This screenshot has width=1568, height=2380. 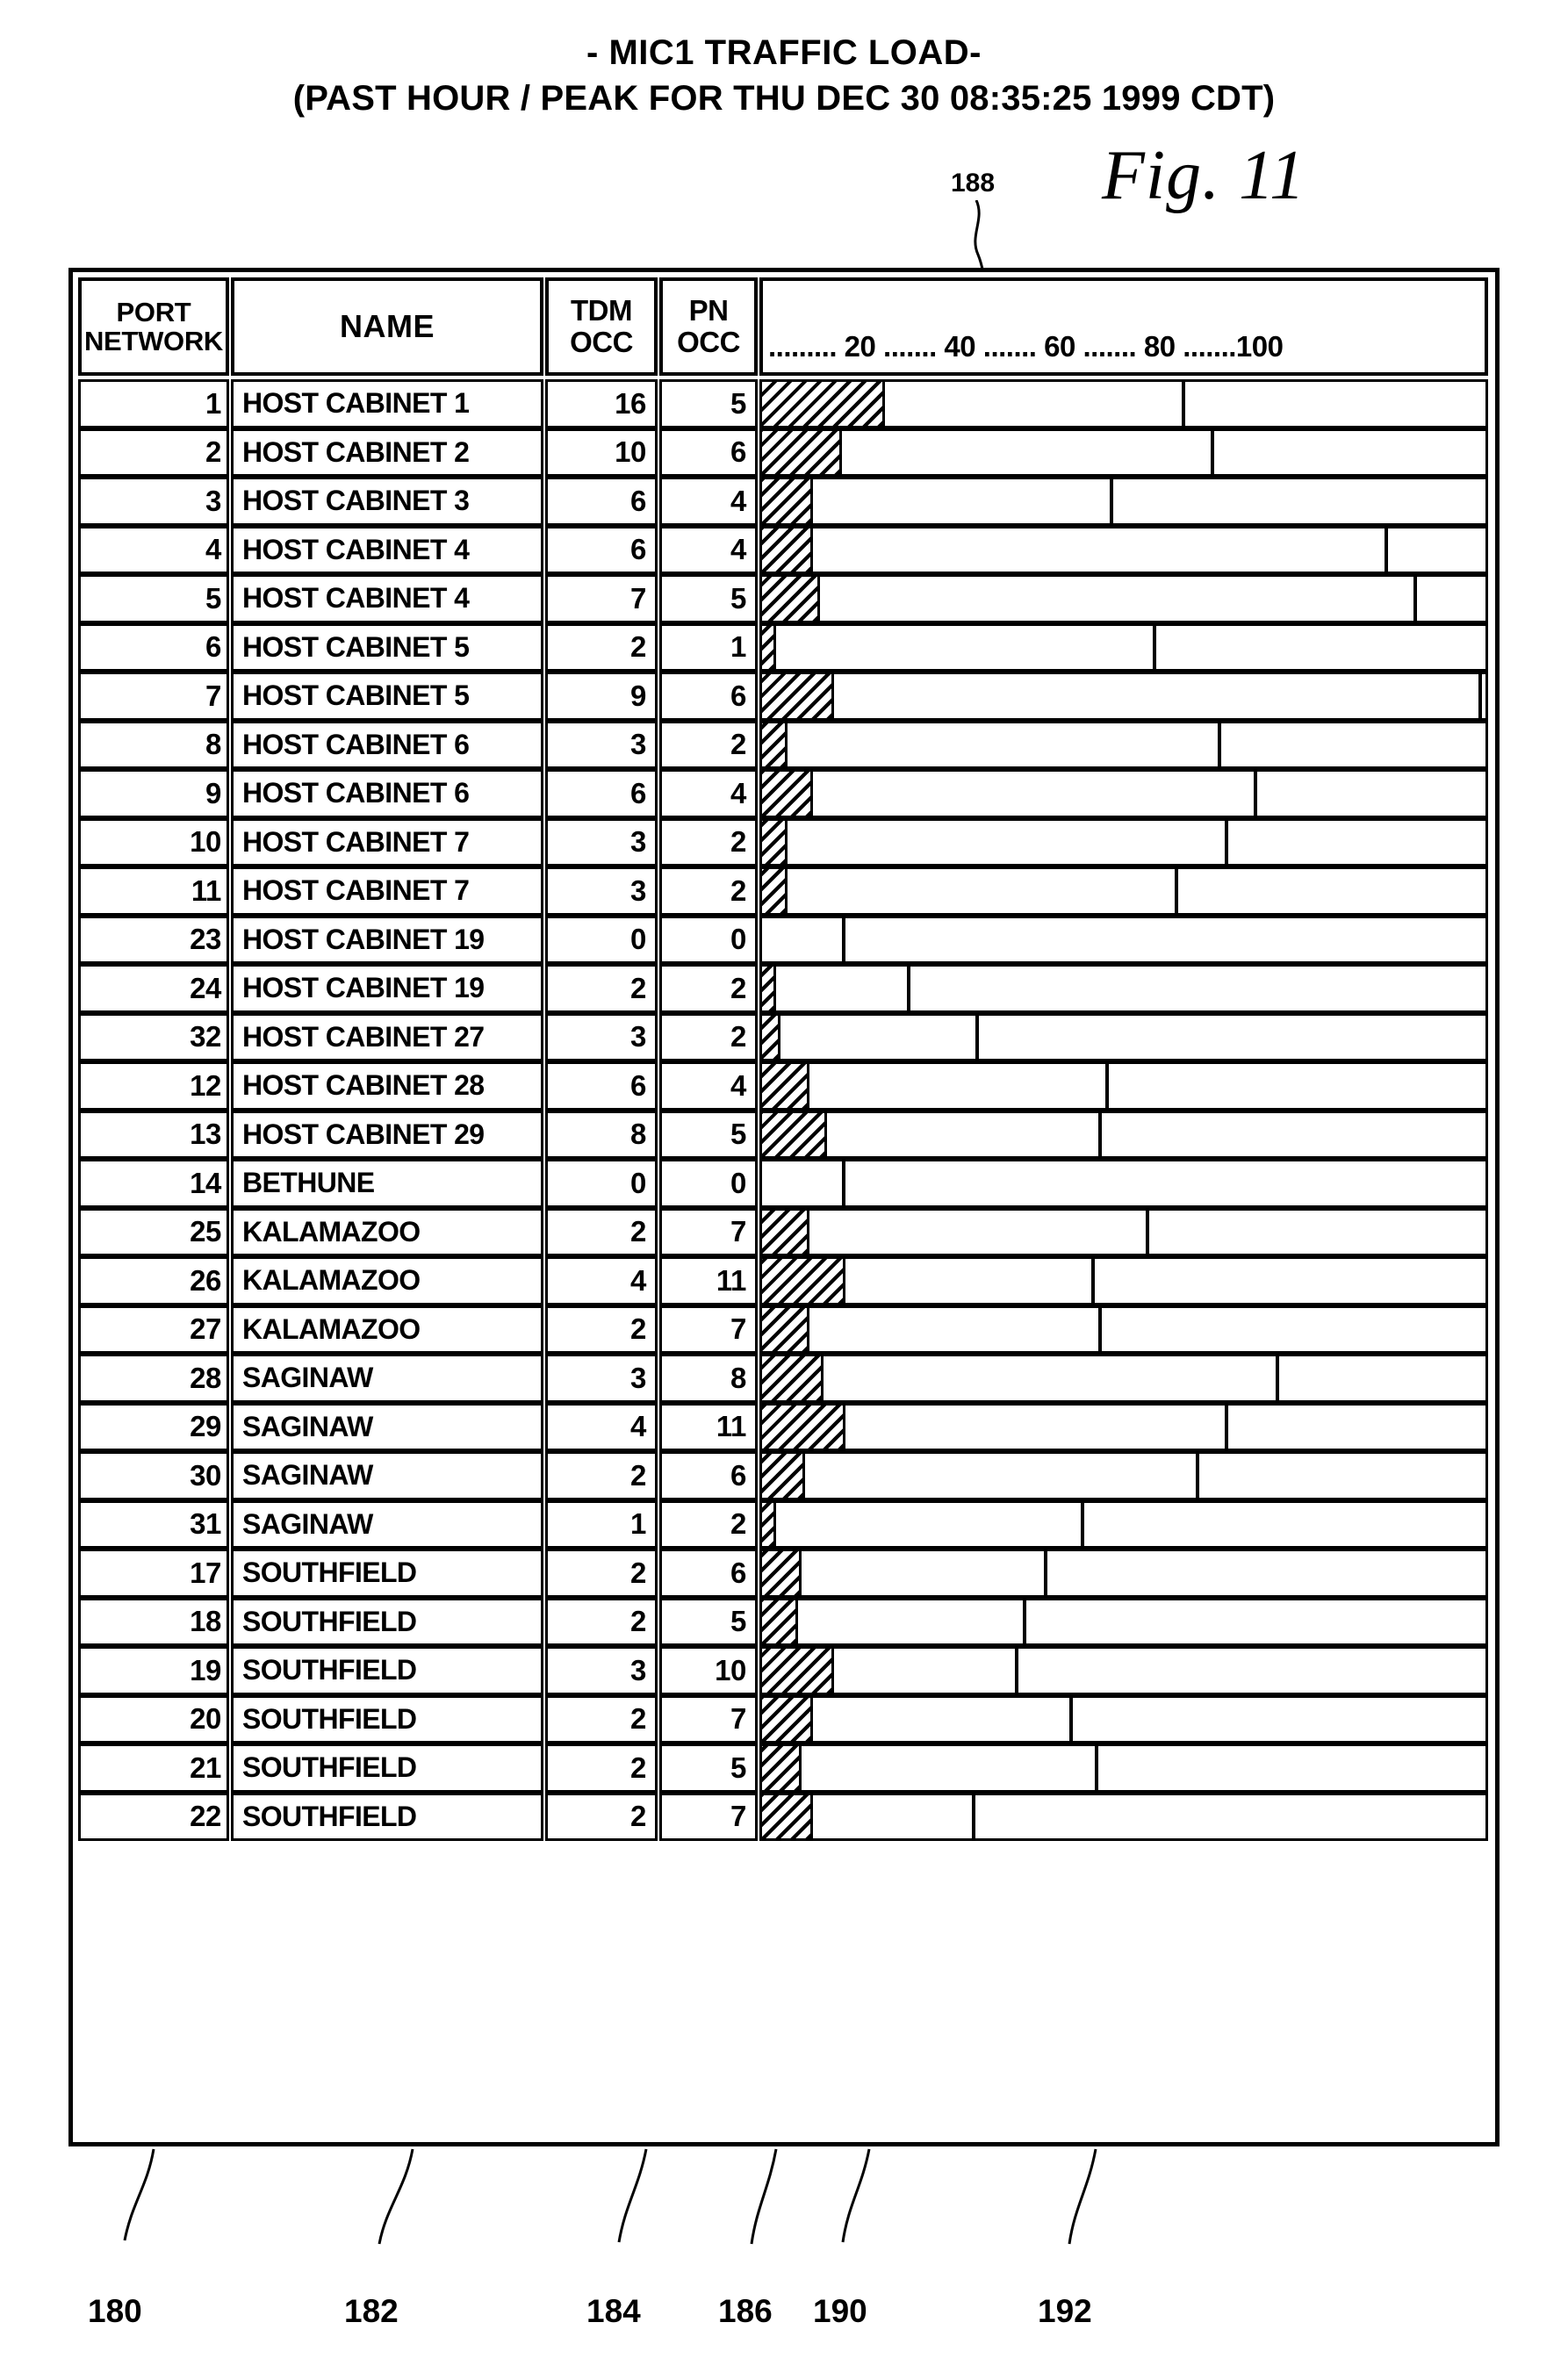 I want to click on table-row: 32 HOST CABINET 27 3 2, so click(x=784, y=1036).